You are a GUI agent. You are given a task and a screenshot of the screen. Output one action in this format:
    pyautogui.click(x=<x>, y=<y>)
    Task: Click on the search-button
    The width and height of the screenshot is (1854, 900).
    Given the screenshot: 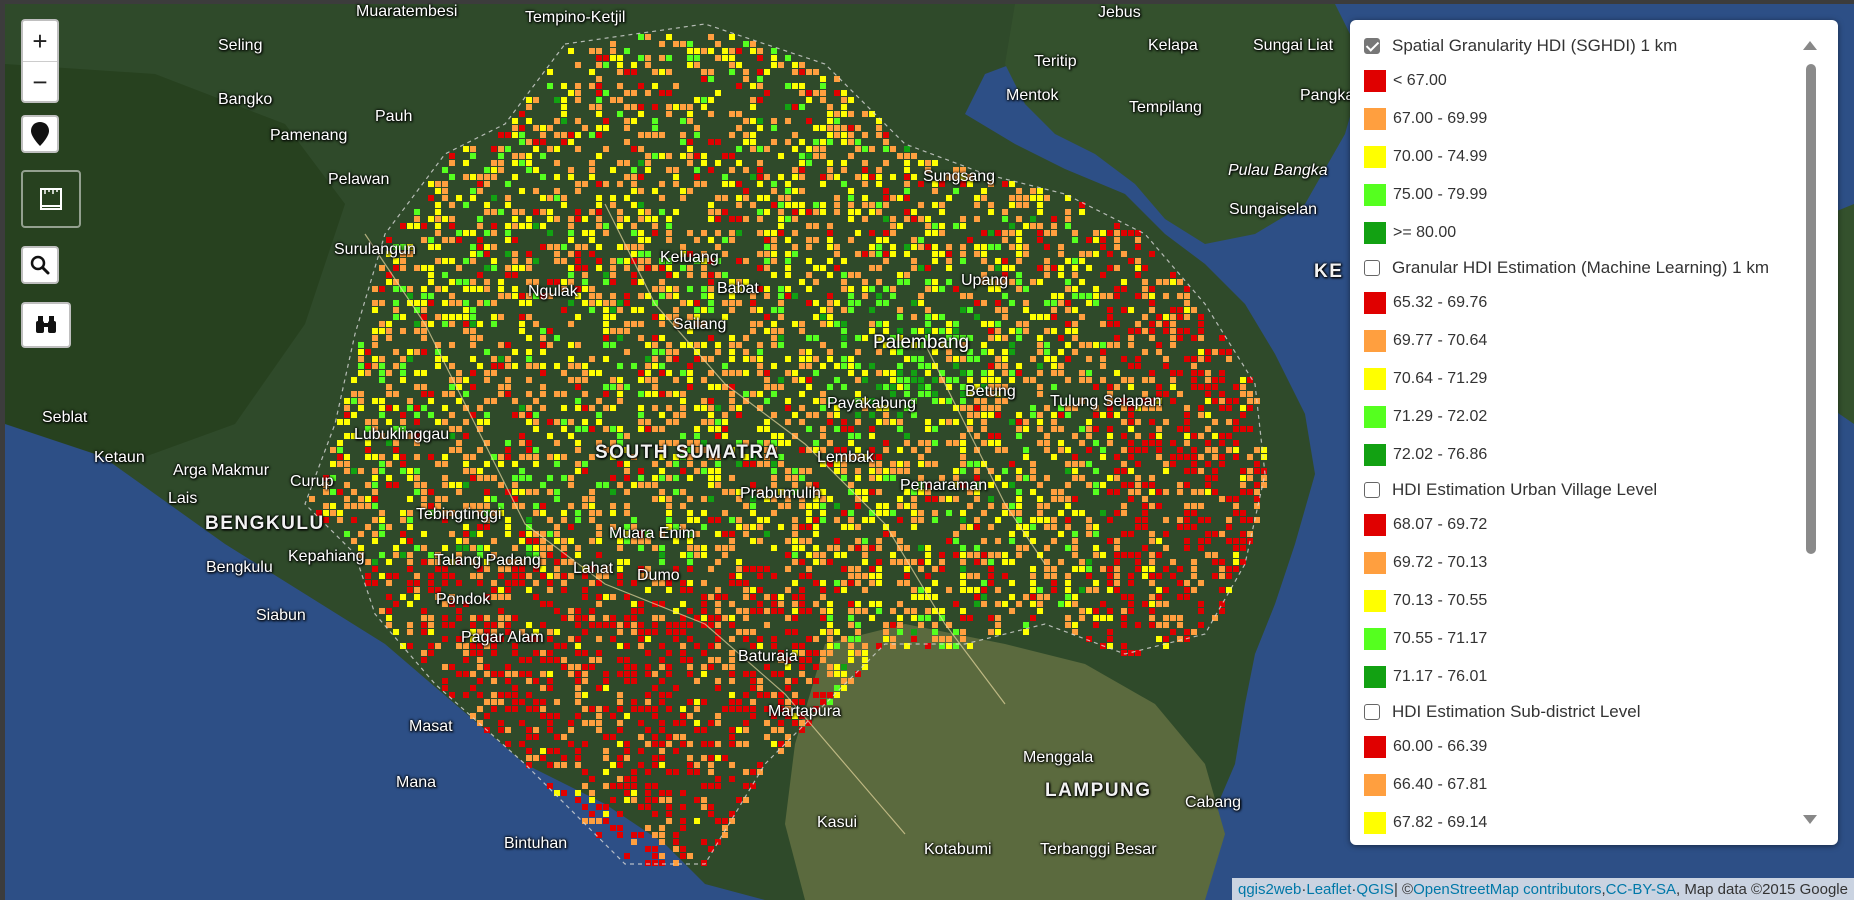 What is the action you would take?
    pyautogui.click(x=40, y=265)
    